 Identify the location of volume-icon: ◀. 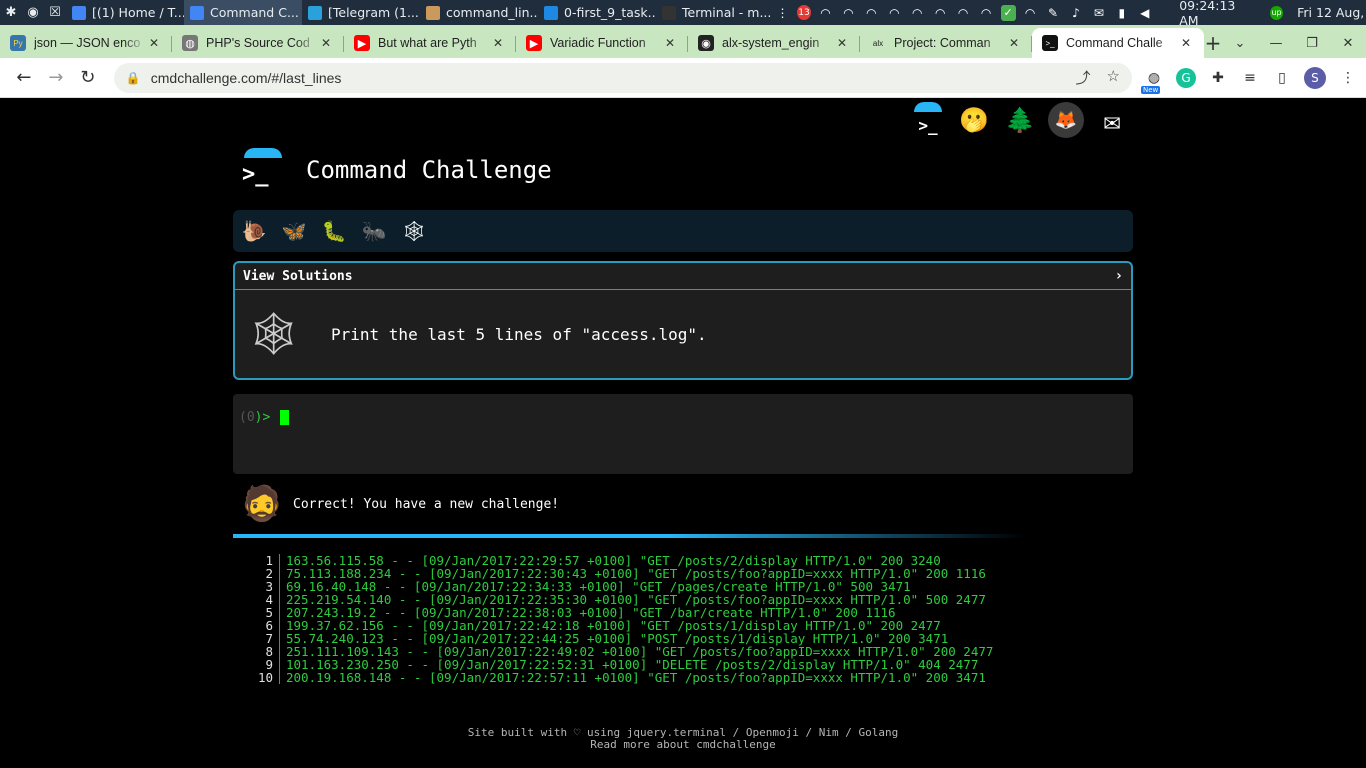
(1144, 13).